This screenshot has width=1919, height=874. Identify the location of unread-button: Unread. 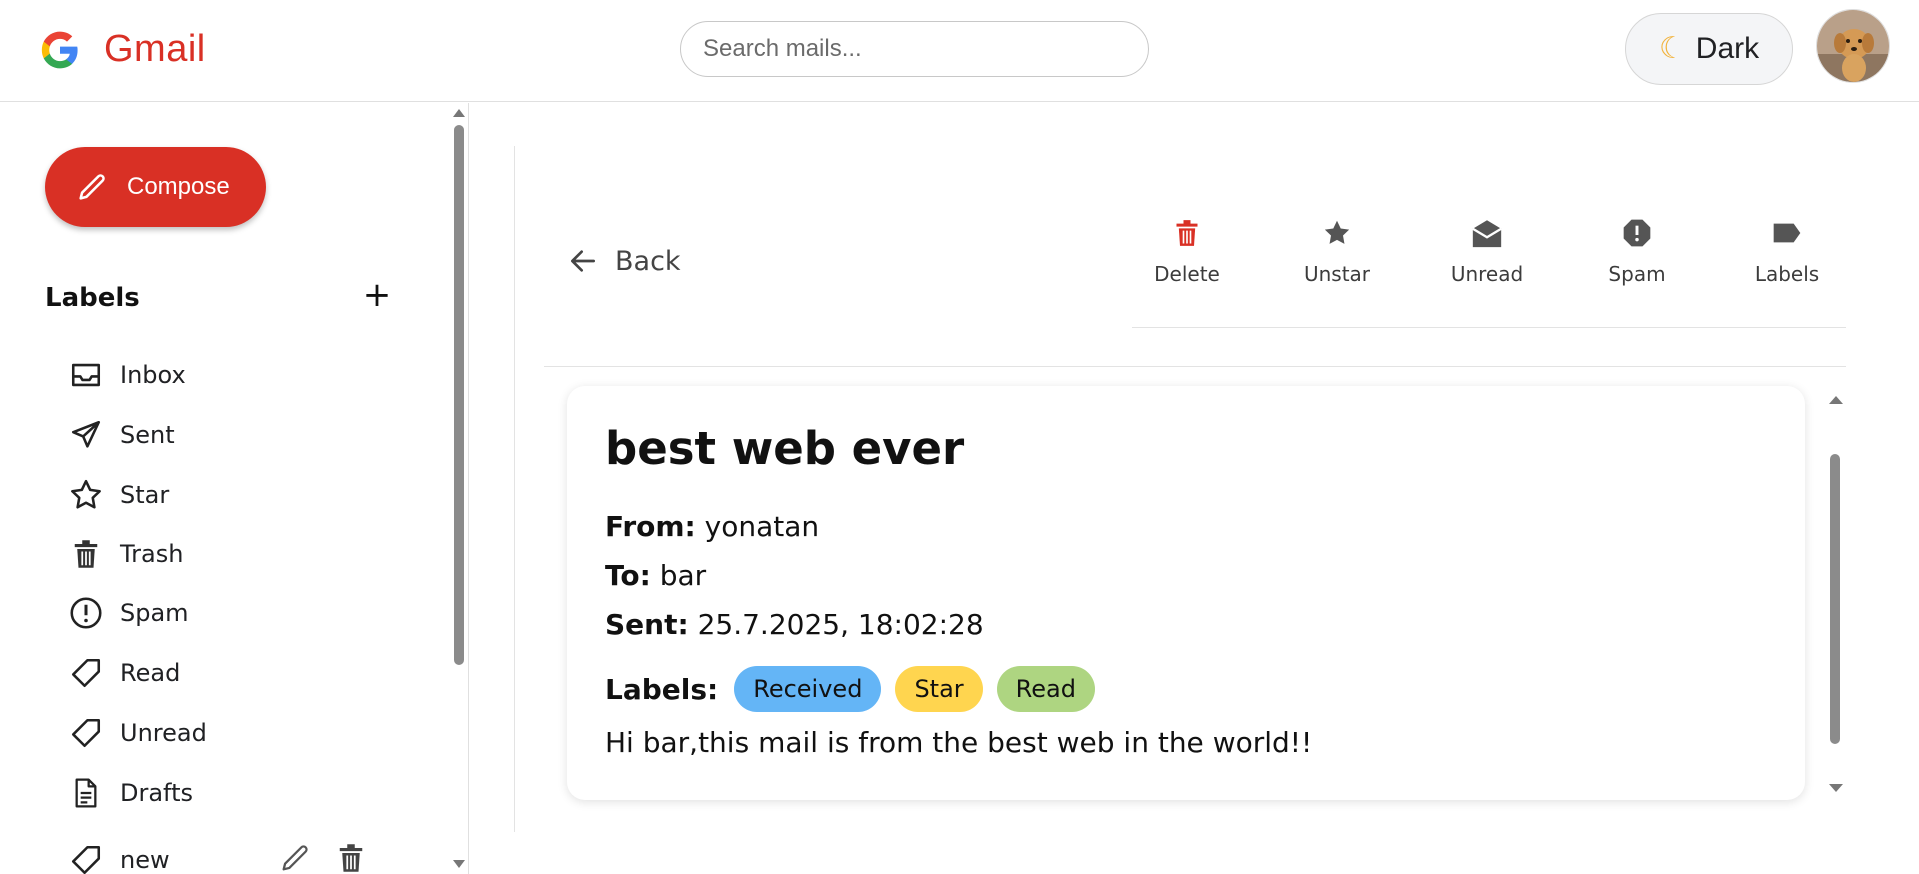
(1487, 250).